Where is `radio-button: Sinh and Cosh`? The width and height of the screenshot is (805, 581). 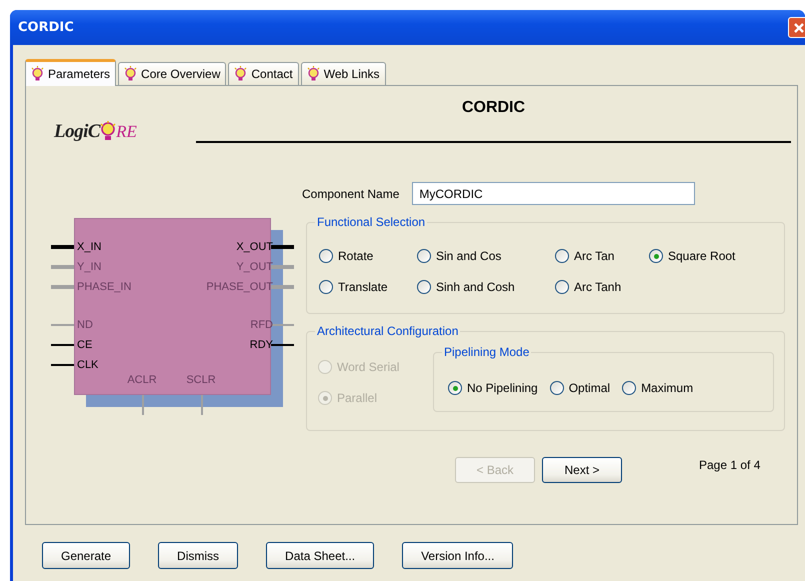
radio-button: Sinh and Cosh is located at coordinates (486, 287).